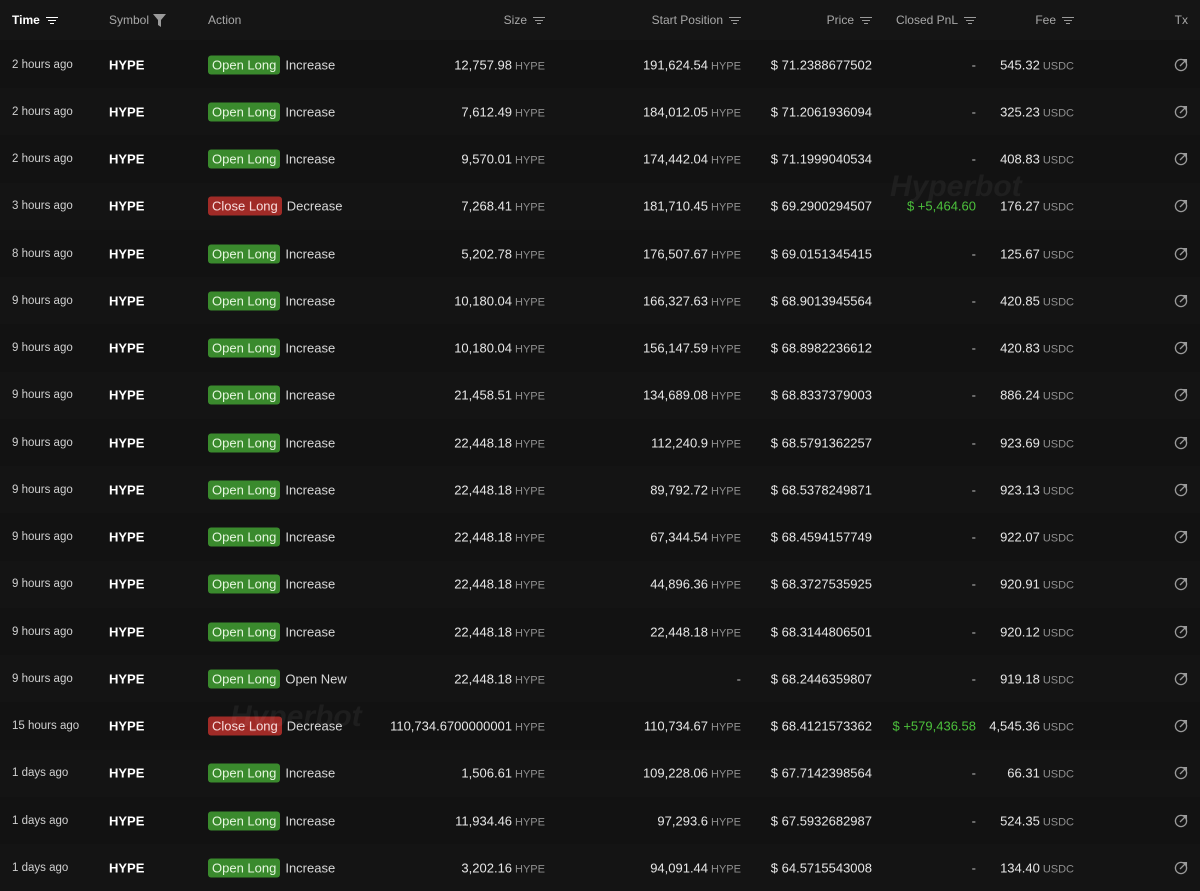 This screenshot has height=891, width=1200. Describe the element at coordinates (696, 20) in the screenshot. I see `header-start-position: Start Position` at that location.